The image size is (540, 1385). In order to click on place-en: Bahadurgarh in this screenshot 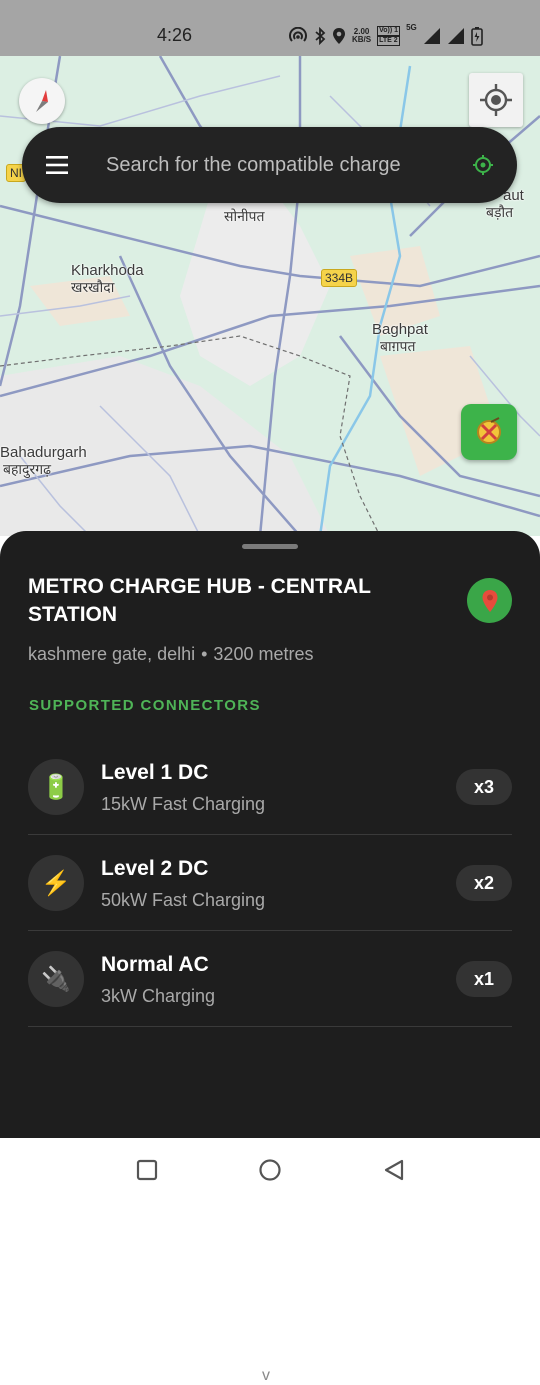, I will do `click(43, 452)`.